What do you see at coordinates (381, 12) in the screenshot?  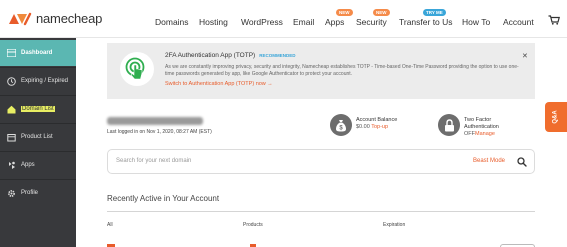 I see `nav-security-badge: NEW` at bounding box center [381, 12].